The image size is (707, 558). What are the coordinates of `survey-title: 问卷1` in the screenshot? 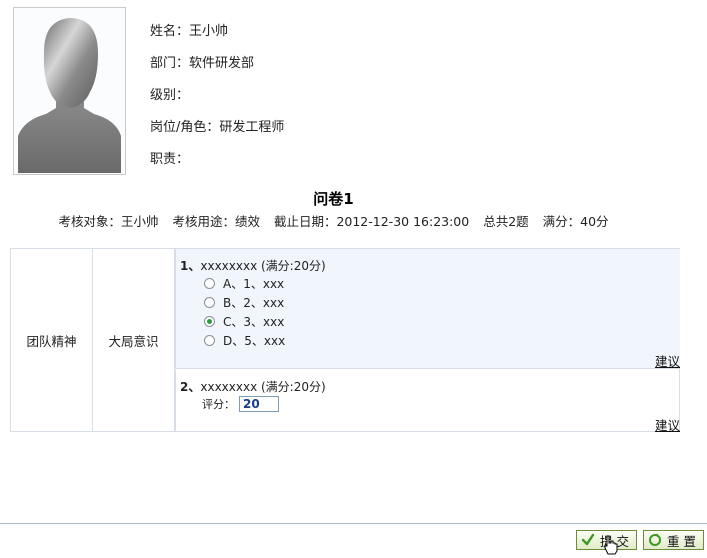 It's located at (333, 199).